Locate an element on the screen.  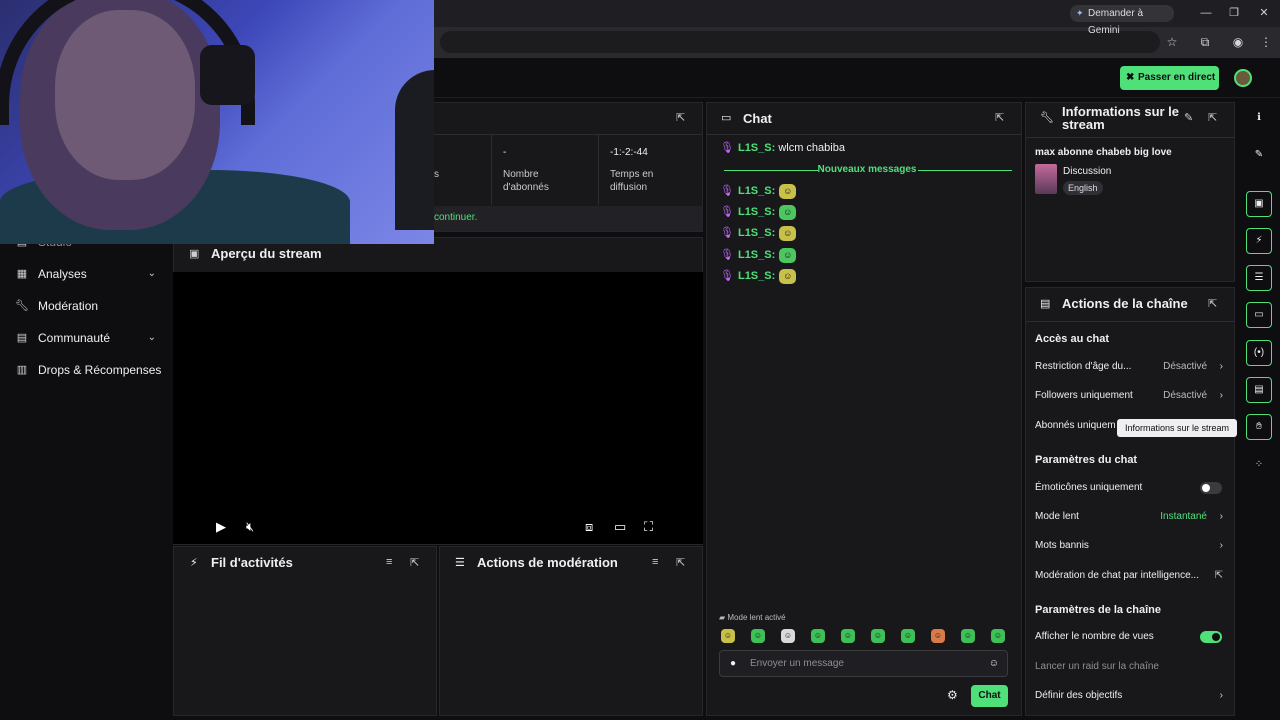
chat-input: ● Envoyer un message ☺ is located at coordinates (863, 663).